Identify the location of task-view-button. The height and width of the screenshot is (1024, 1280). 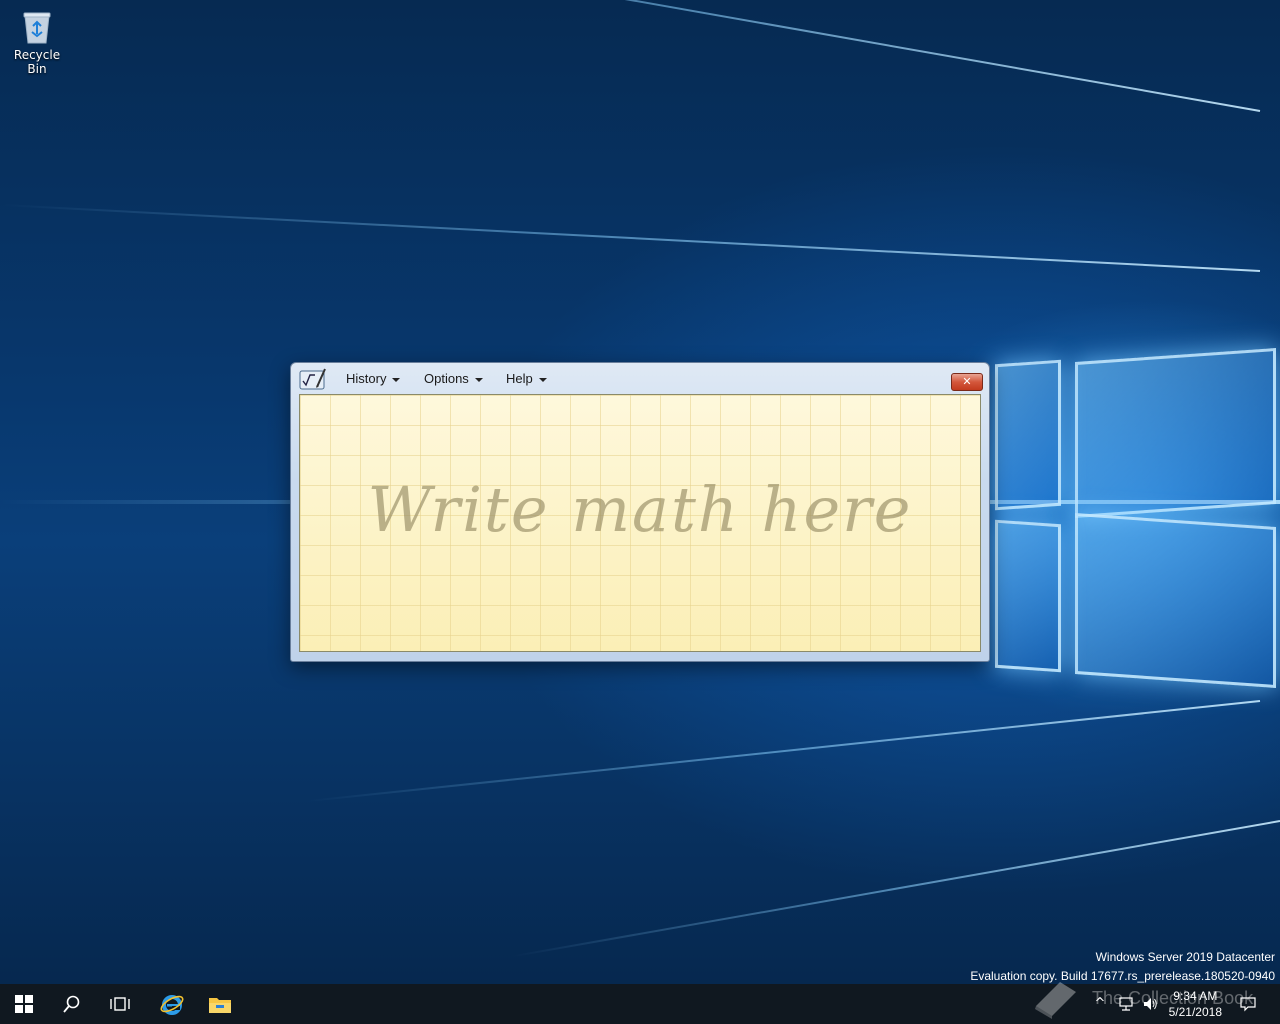
(120, 1004).